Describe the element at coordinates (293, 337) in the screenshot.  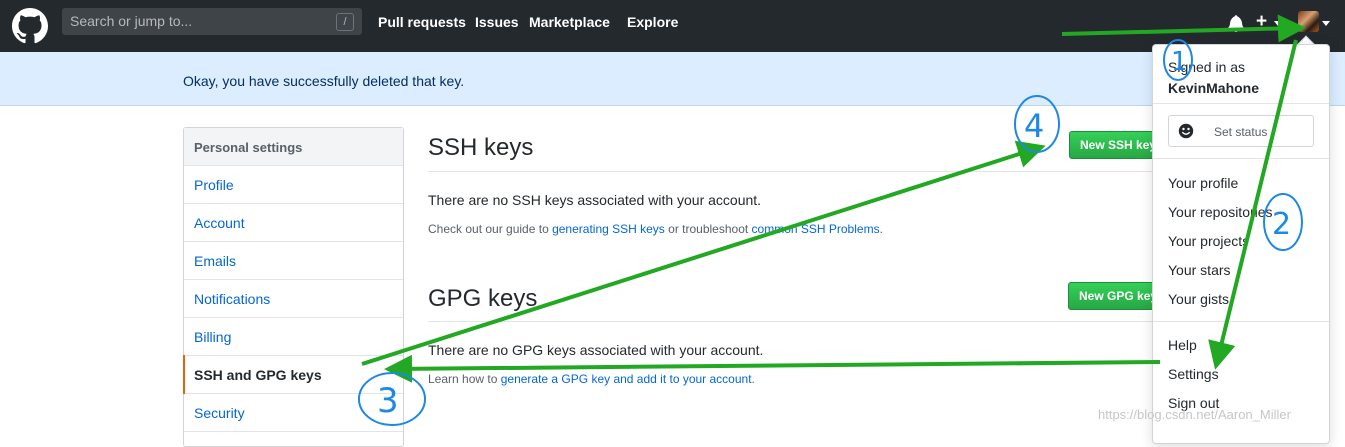
I see `sidebar-item-billing: Billing` at that location.